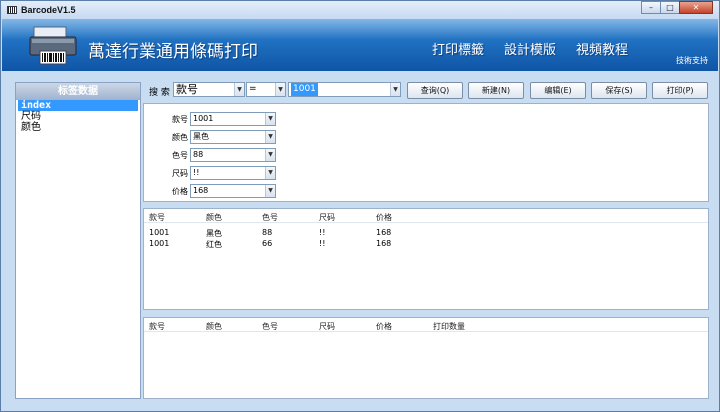  Describe the element at coordinates (233, 137) in the screenshot. I see `color-field: 黑色 ▼` at that location.